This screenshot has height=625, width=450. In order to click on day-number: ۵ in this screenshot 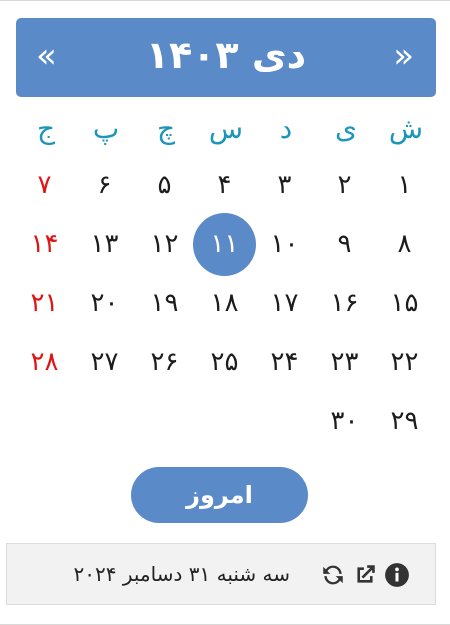, I will do `click(164, 185)`.